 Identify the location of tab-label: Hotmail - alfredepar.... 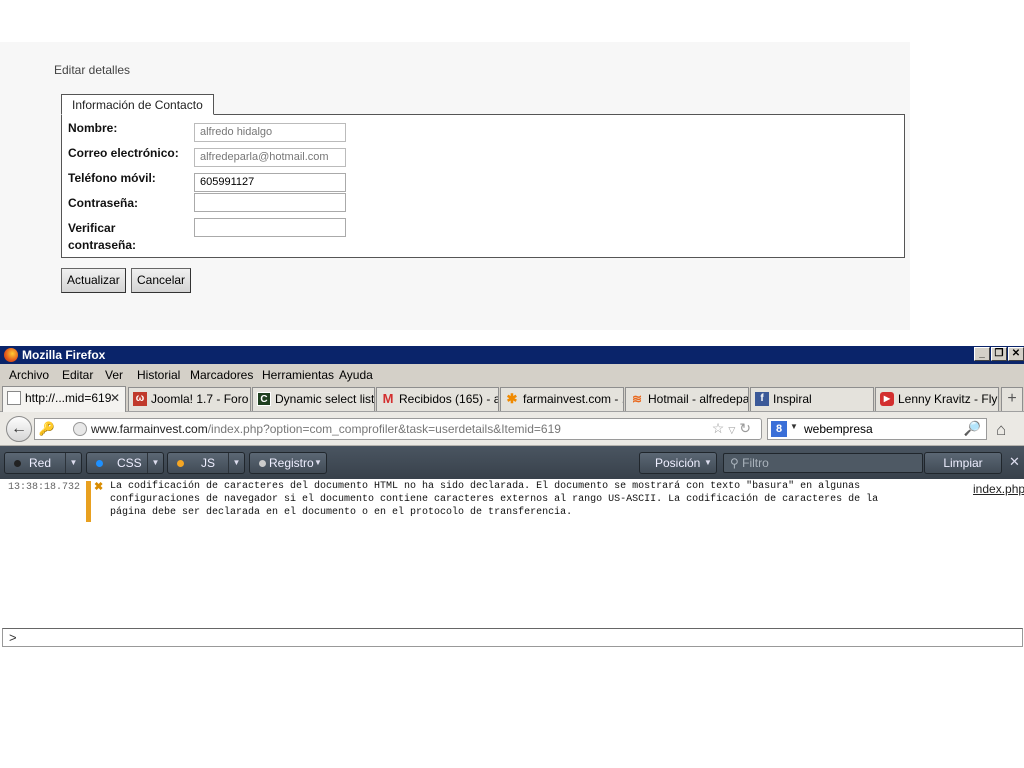
(698, 399).